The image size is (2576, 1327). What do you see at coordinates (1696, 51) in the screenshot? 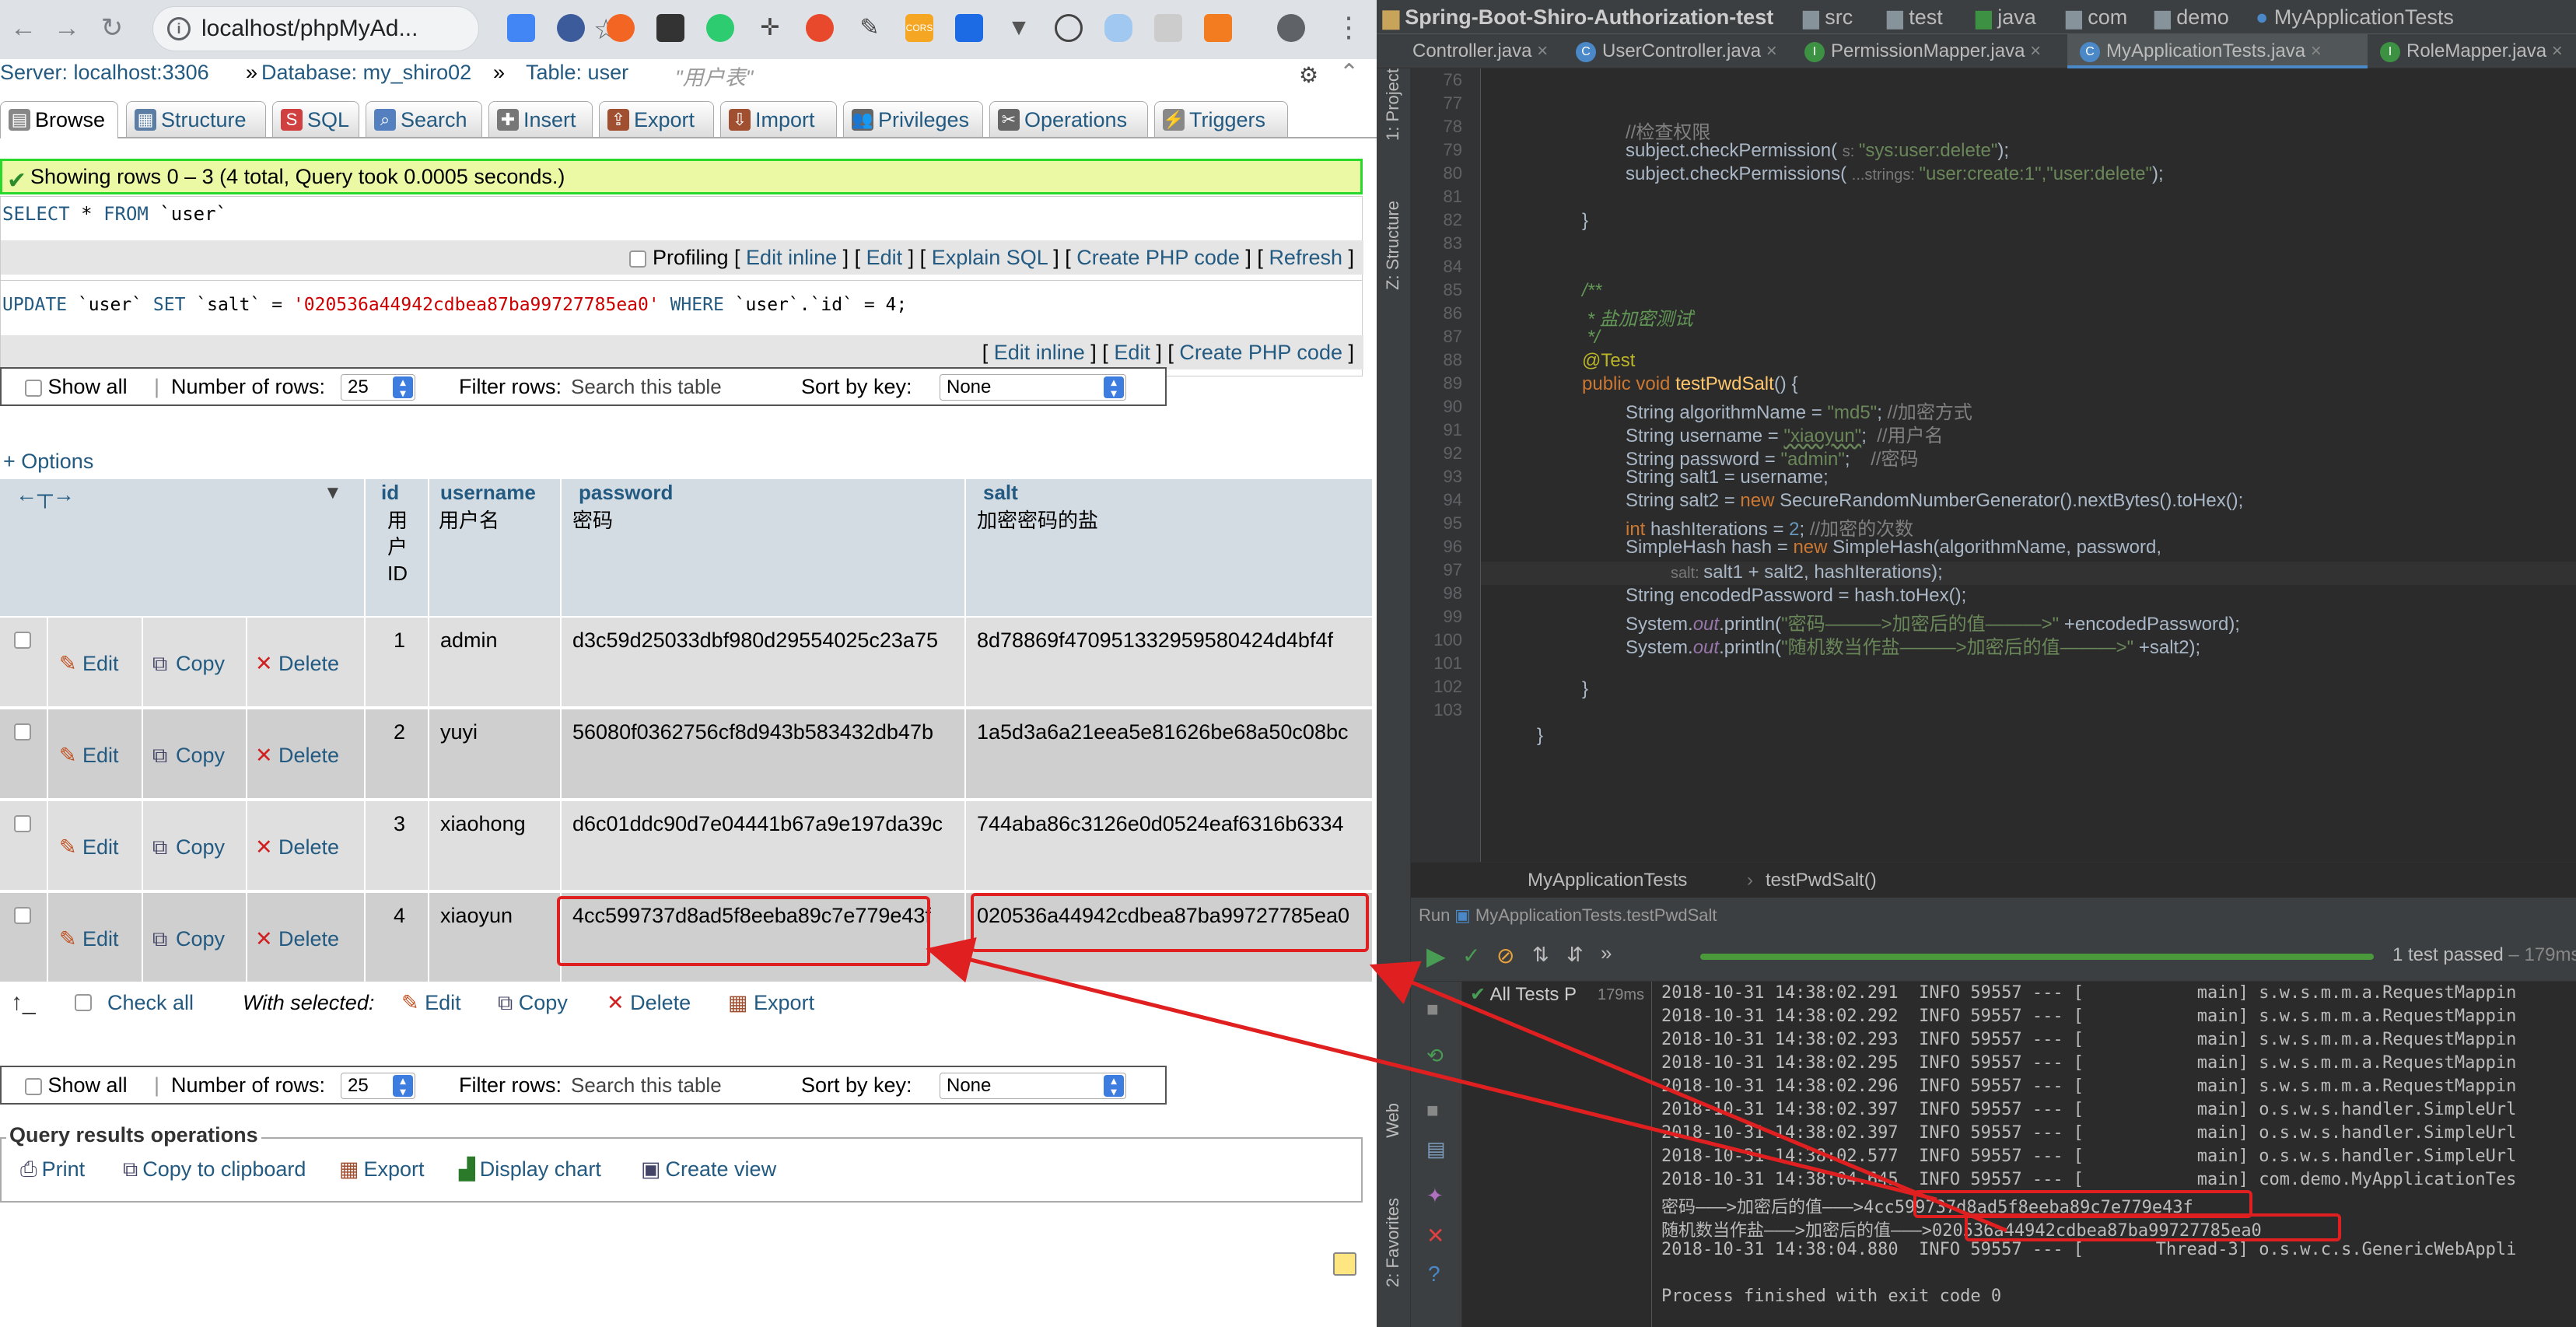
I see `editor-tab: C UserController.java ×` at bounding box center [1696, 51].